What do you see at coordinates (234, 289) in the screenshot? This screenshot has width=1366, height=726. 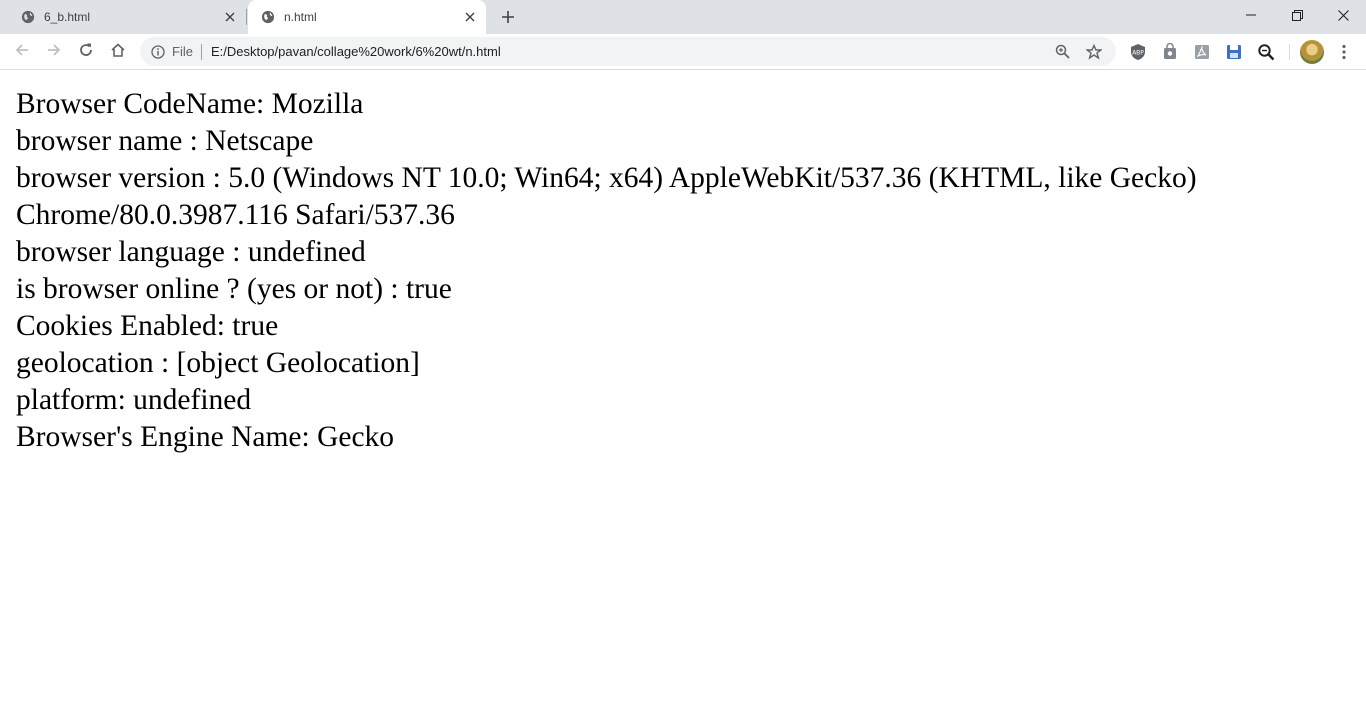 I see `text-line: is browser online ? (yes or not) : true` at bounding box center [234, 289].